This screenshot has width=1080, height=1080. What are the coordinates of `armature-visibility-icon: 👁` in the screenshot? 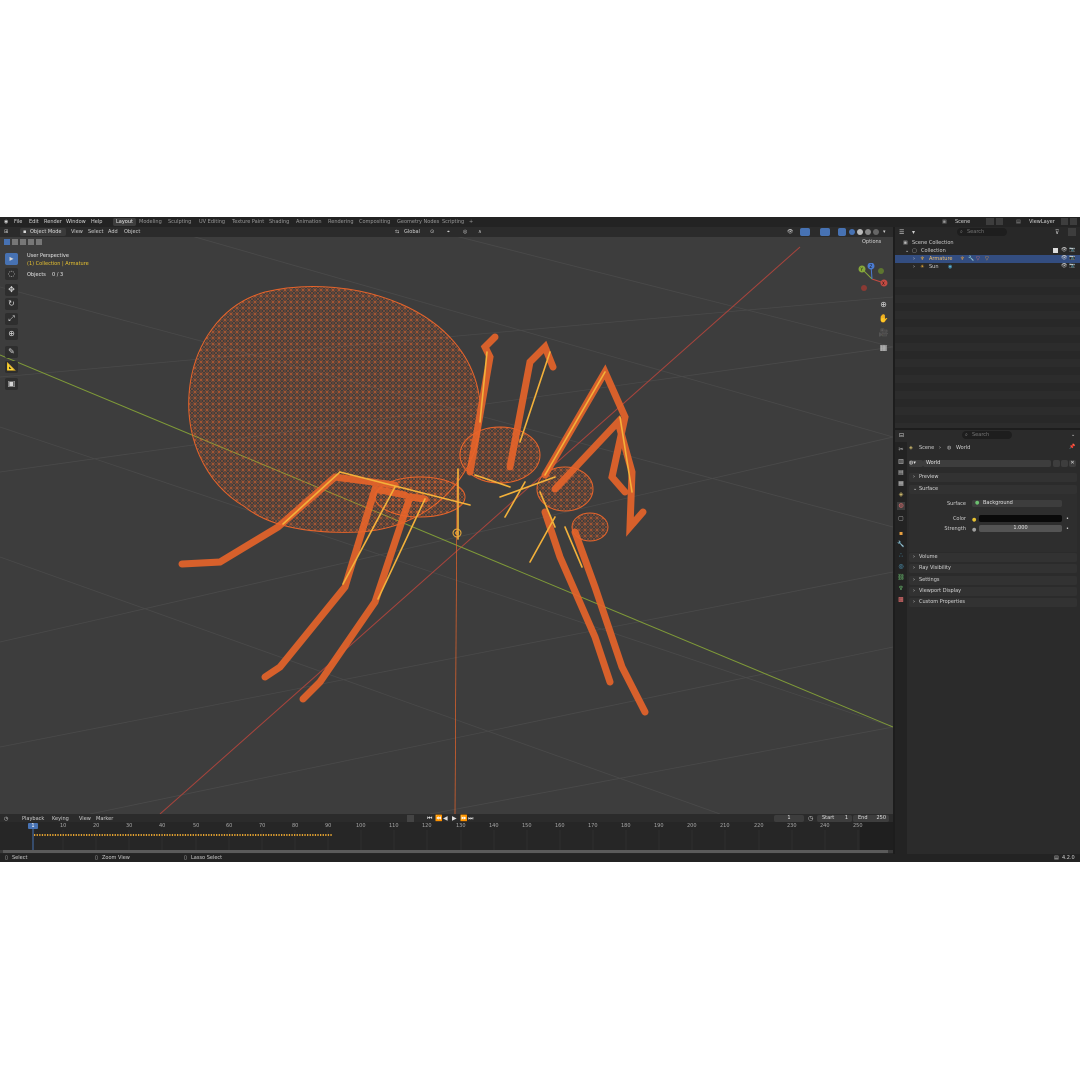 It's located at (1064, 258).